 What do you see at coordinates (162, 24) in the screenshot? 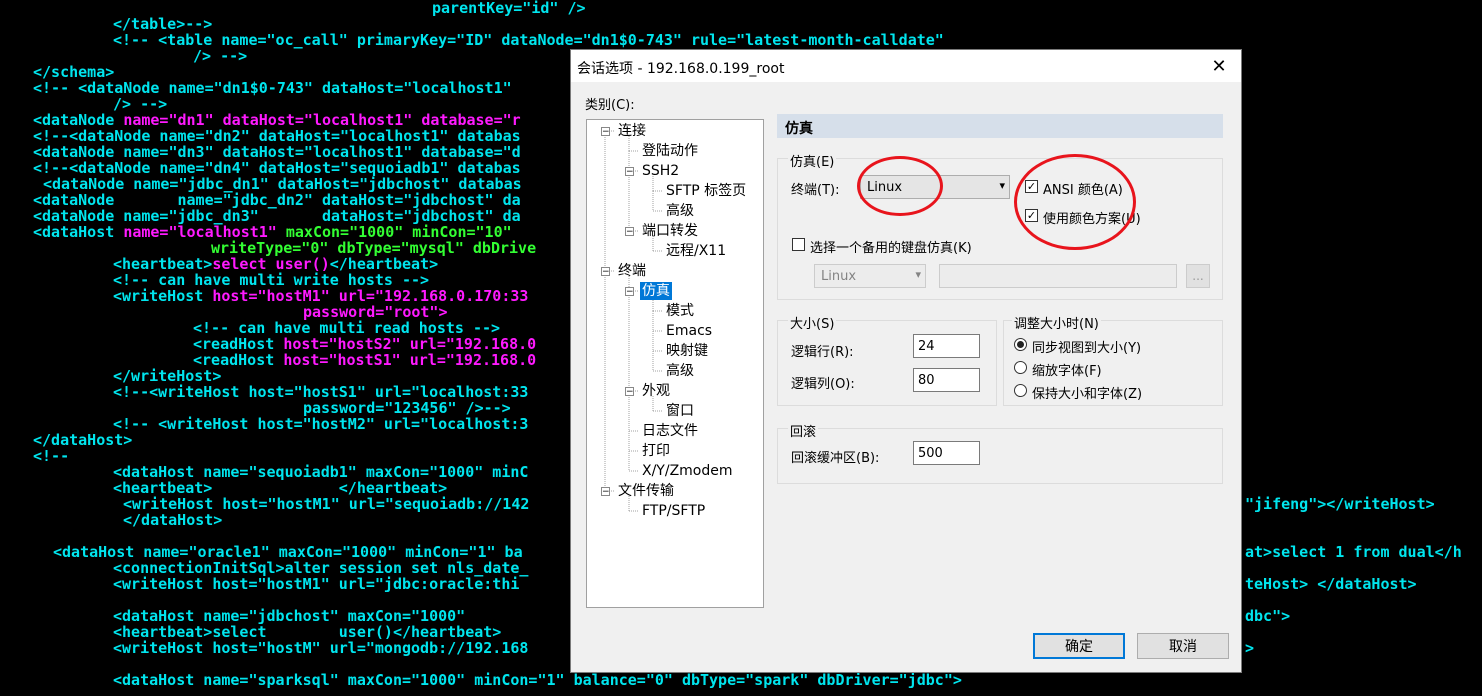
I see `code-line: </table>-->` at bounding box center [162, 24].